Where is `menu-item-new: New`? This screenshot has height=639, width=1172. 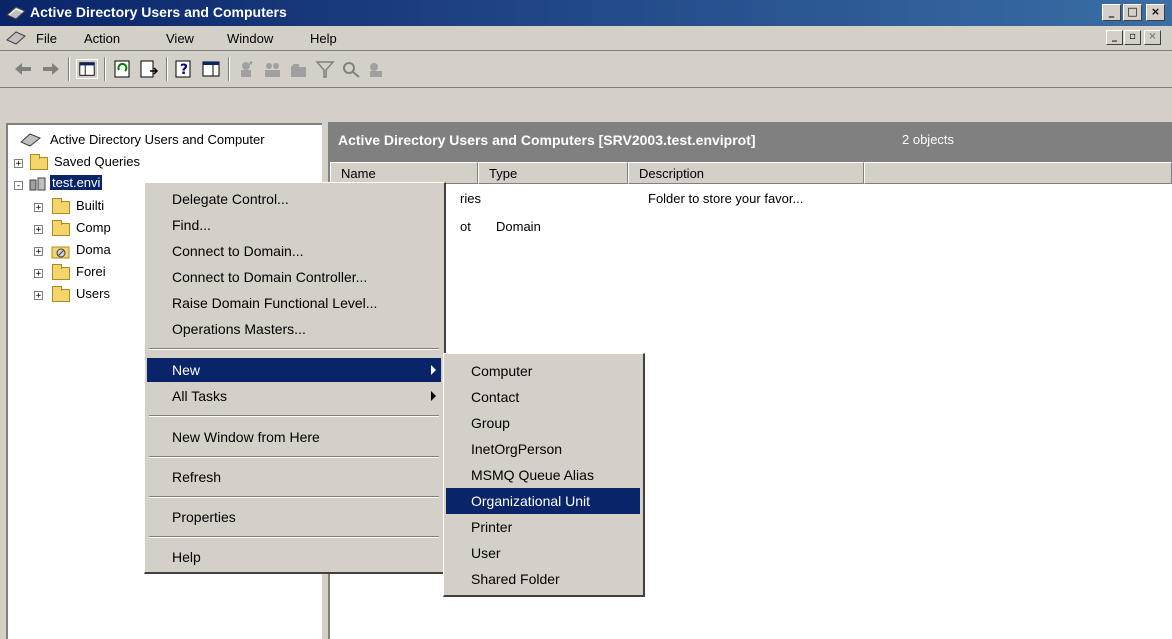 menu-item-new: New is located at coordinates (294, 370).